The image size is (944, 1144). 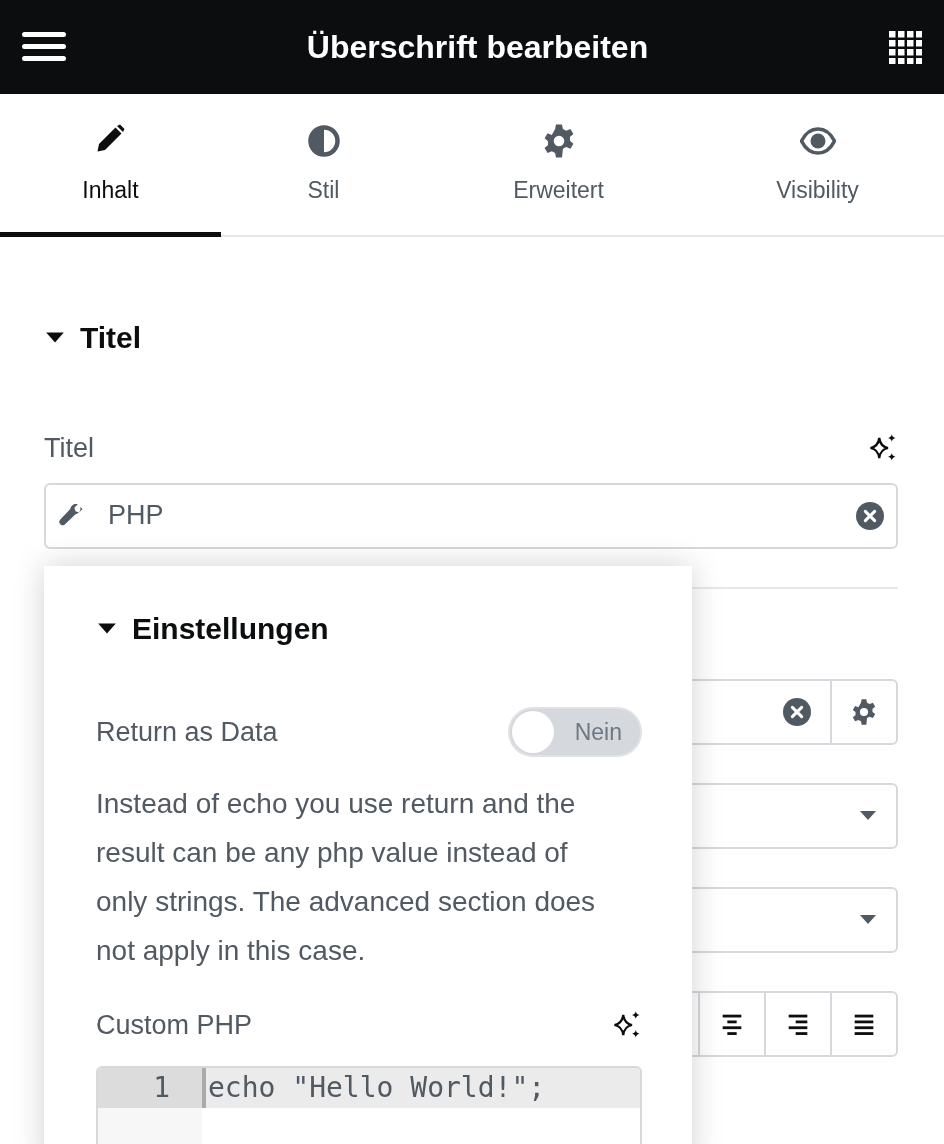 I want to click on section-title: Einstellungen, so click(x=230, y=629).